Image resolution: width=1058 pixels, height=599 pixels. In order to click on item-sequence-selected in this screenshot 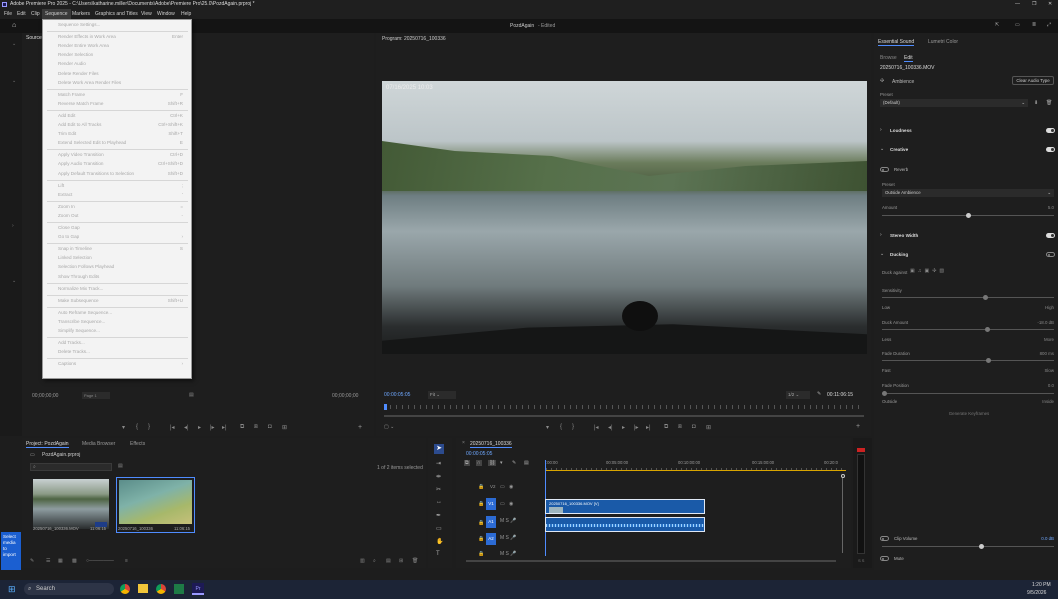, I will do `click(155, 505)`.